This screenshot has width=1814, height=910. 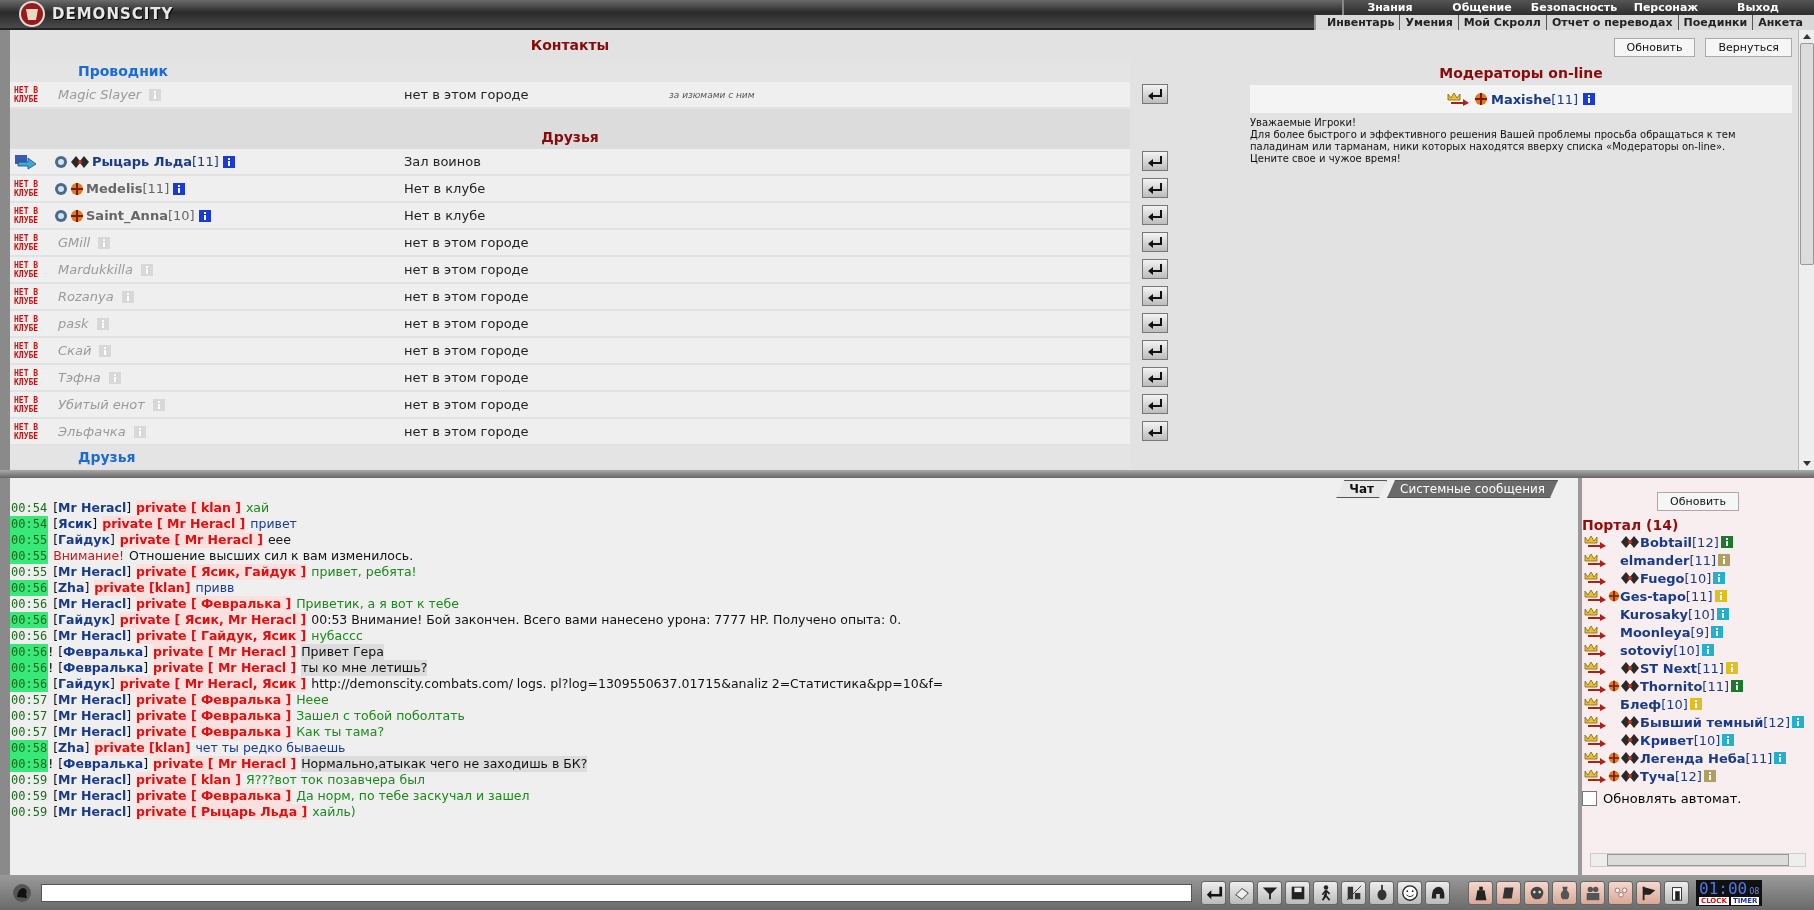 What do you see at coordinates (1684, 686) in the screenshot?
I see `player-link: Thornito[11]` at bounding box center [1684, 686].